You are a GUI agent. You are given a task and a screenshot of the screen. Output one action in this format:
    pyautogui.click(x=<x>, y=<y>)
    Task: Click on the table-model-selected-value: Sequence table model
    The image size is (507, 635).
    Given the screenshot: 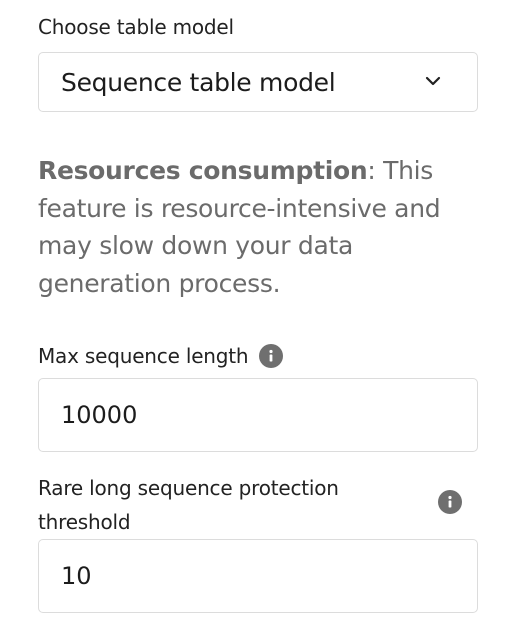 What is the action you would take?
    pyautogui.click(x=198, y=82)
    